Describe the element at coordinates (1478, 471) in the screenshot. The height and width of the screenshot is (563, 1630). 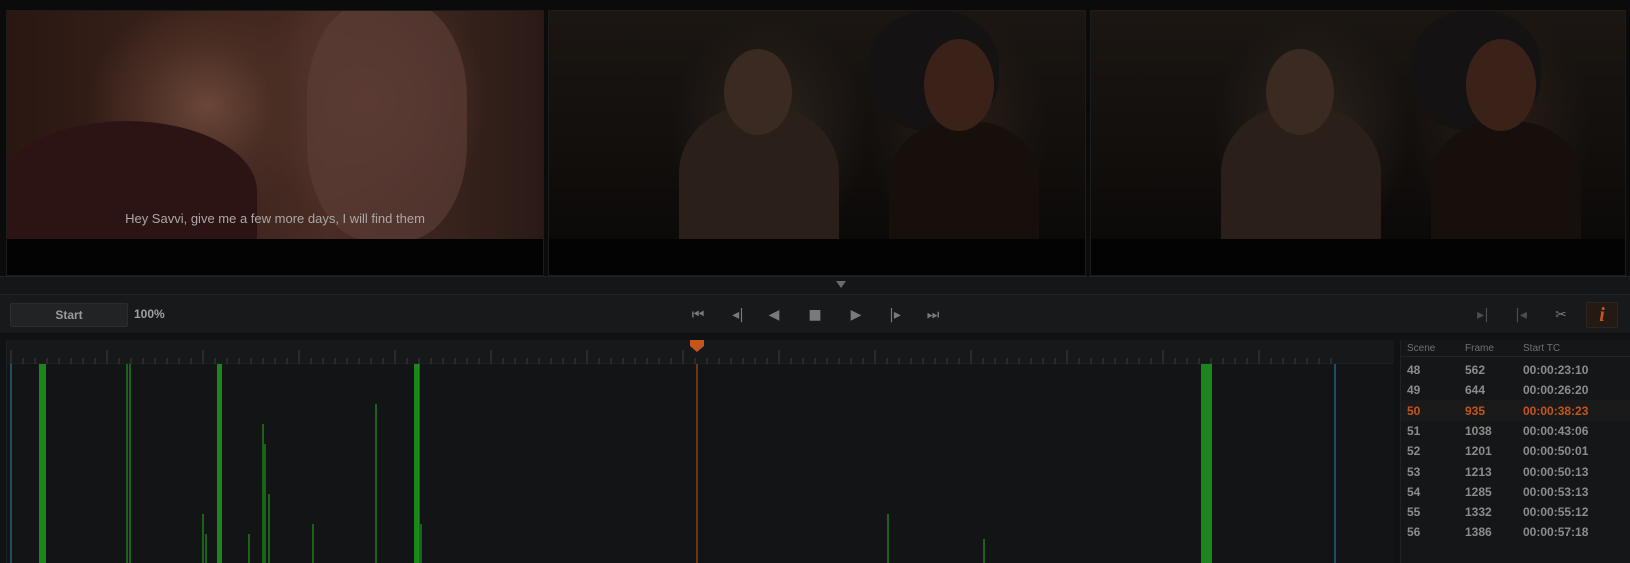
I see `scene-frame-cell: 1213` at that location.